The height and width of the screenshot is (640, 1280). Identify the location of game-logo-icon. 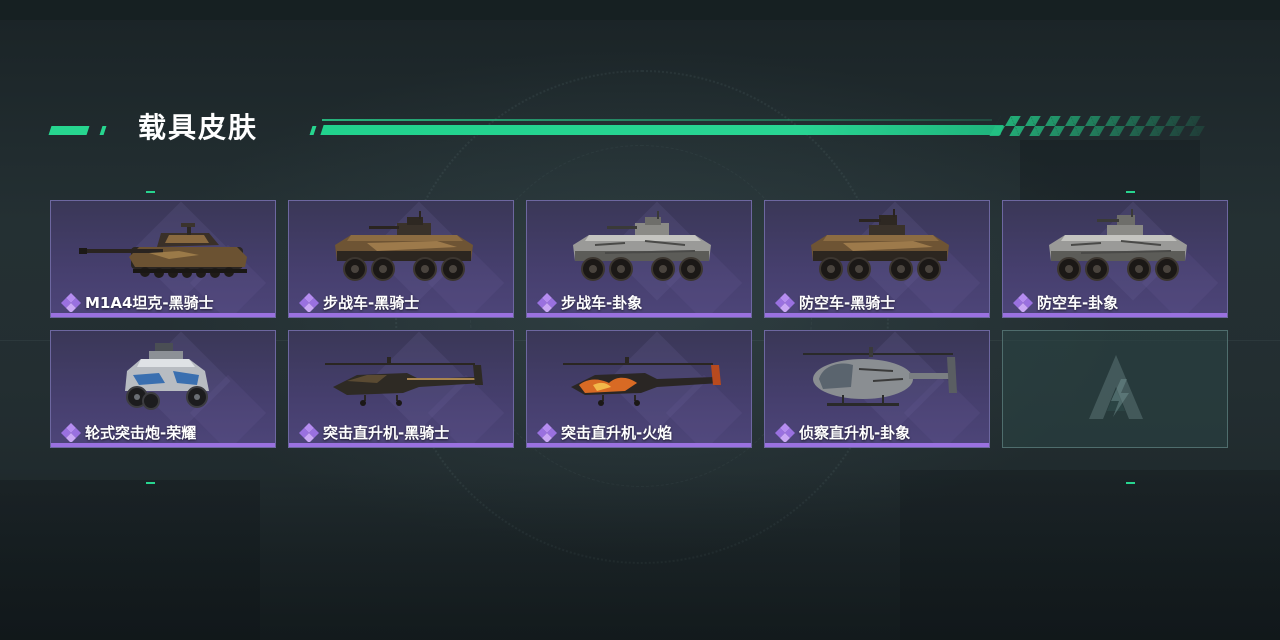
(1116, 387).